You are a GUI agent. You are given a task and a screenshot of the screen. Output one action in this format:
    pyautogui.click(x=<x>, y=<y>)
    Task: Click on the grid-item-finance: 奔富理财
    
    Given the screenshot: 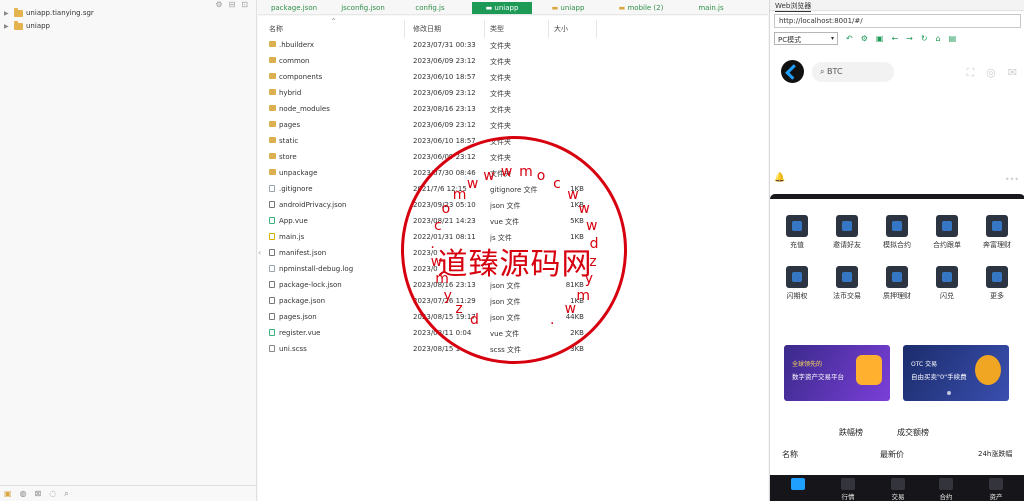 What is the action you would take?
    pyautogui.click(x=997, y=232)
    